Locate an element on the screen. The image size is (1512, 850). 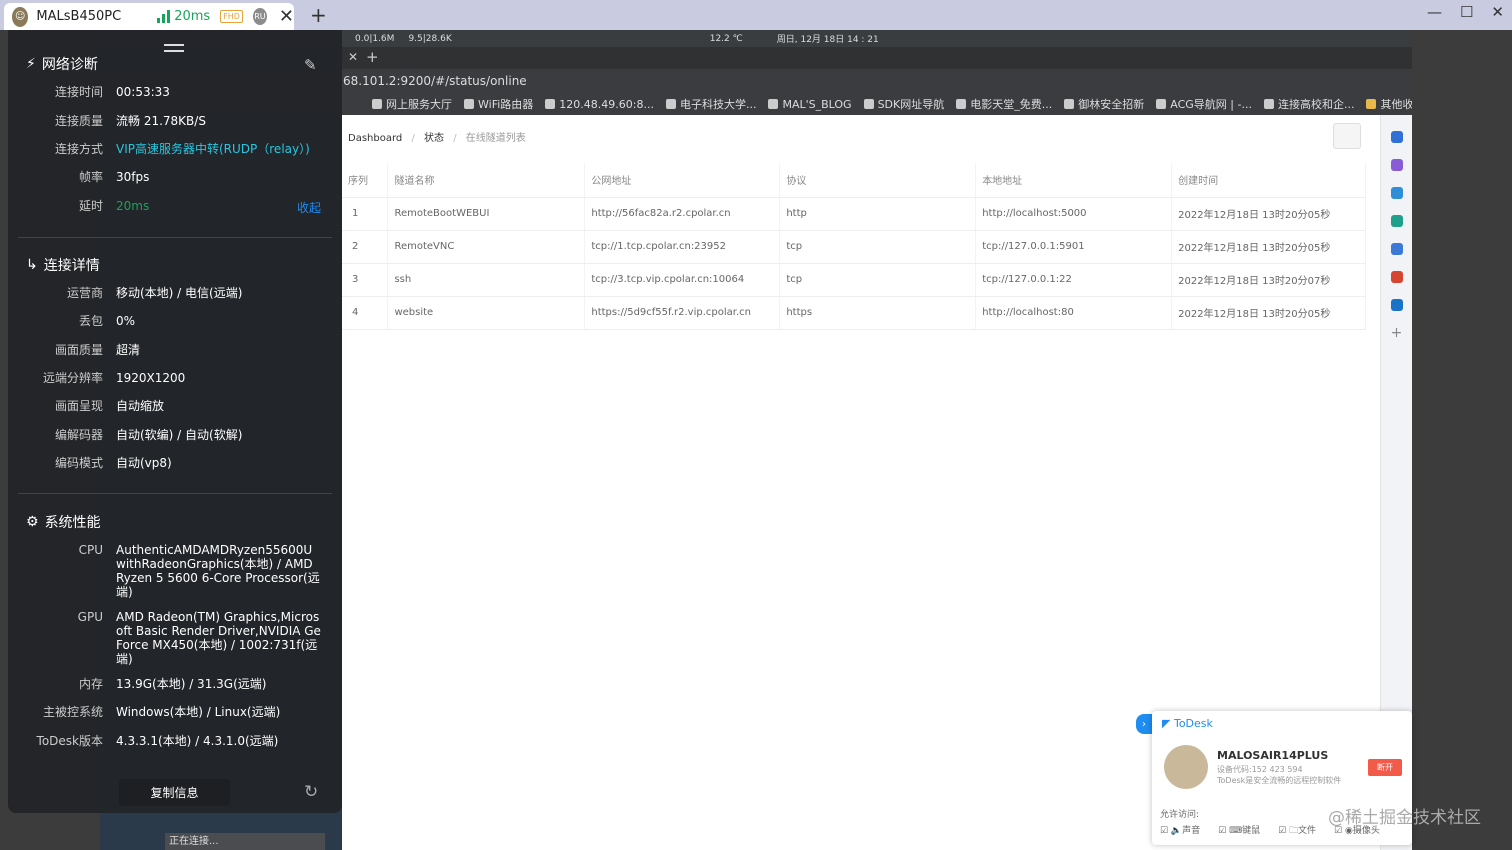
cell: 3 is located at coordinates (365, 280).